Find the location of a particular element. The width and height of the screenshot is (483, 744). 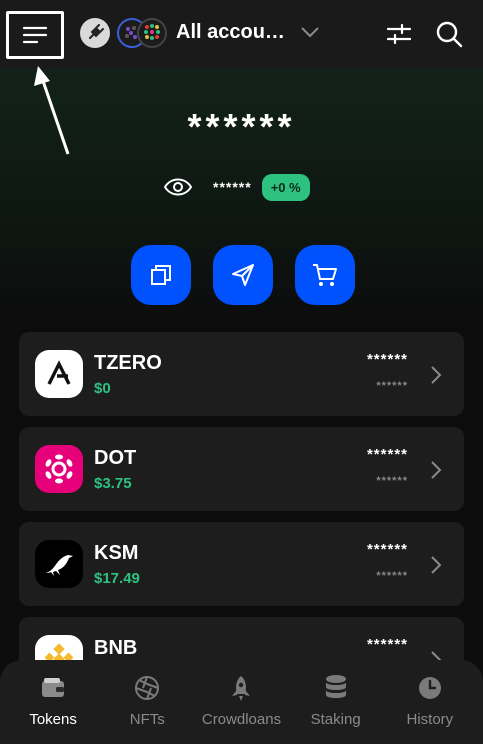

ksm-logo-icon is located at coordinates (59, 564).